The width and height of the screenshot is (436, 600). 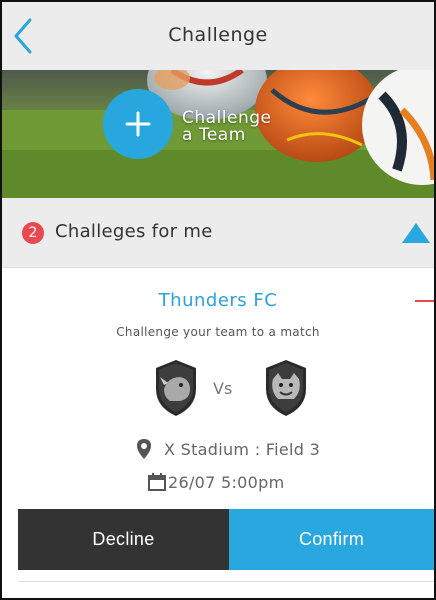 I want to click on map-pin-icon, so click(x=144, y=449).